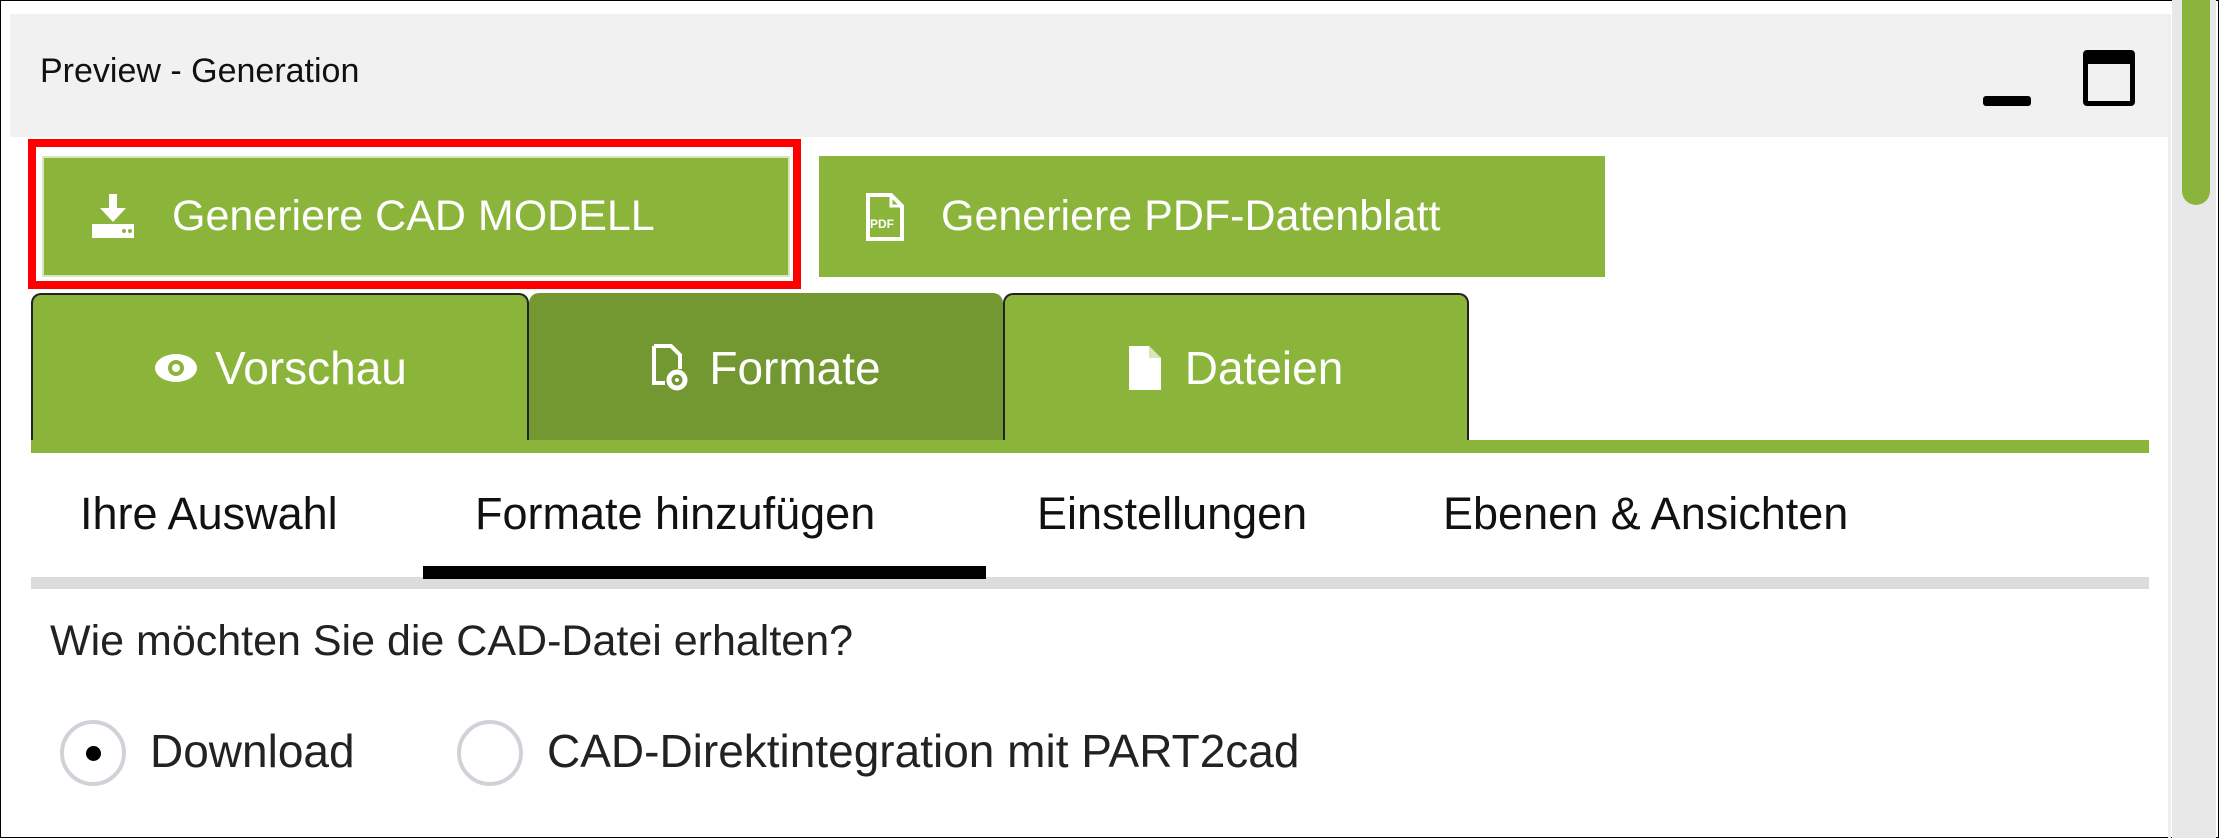  Describe the element at coordinates (923, 751) in the screenshot. I see `radio-label-part2cad: CAD-Direktintegration mit PART2cad` at that location.